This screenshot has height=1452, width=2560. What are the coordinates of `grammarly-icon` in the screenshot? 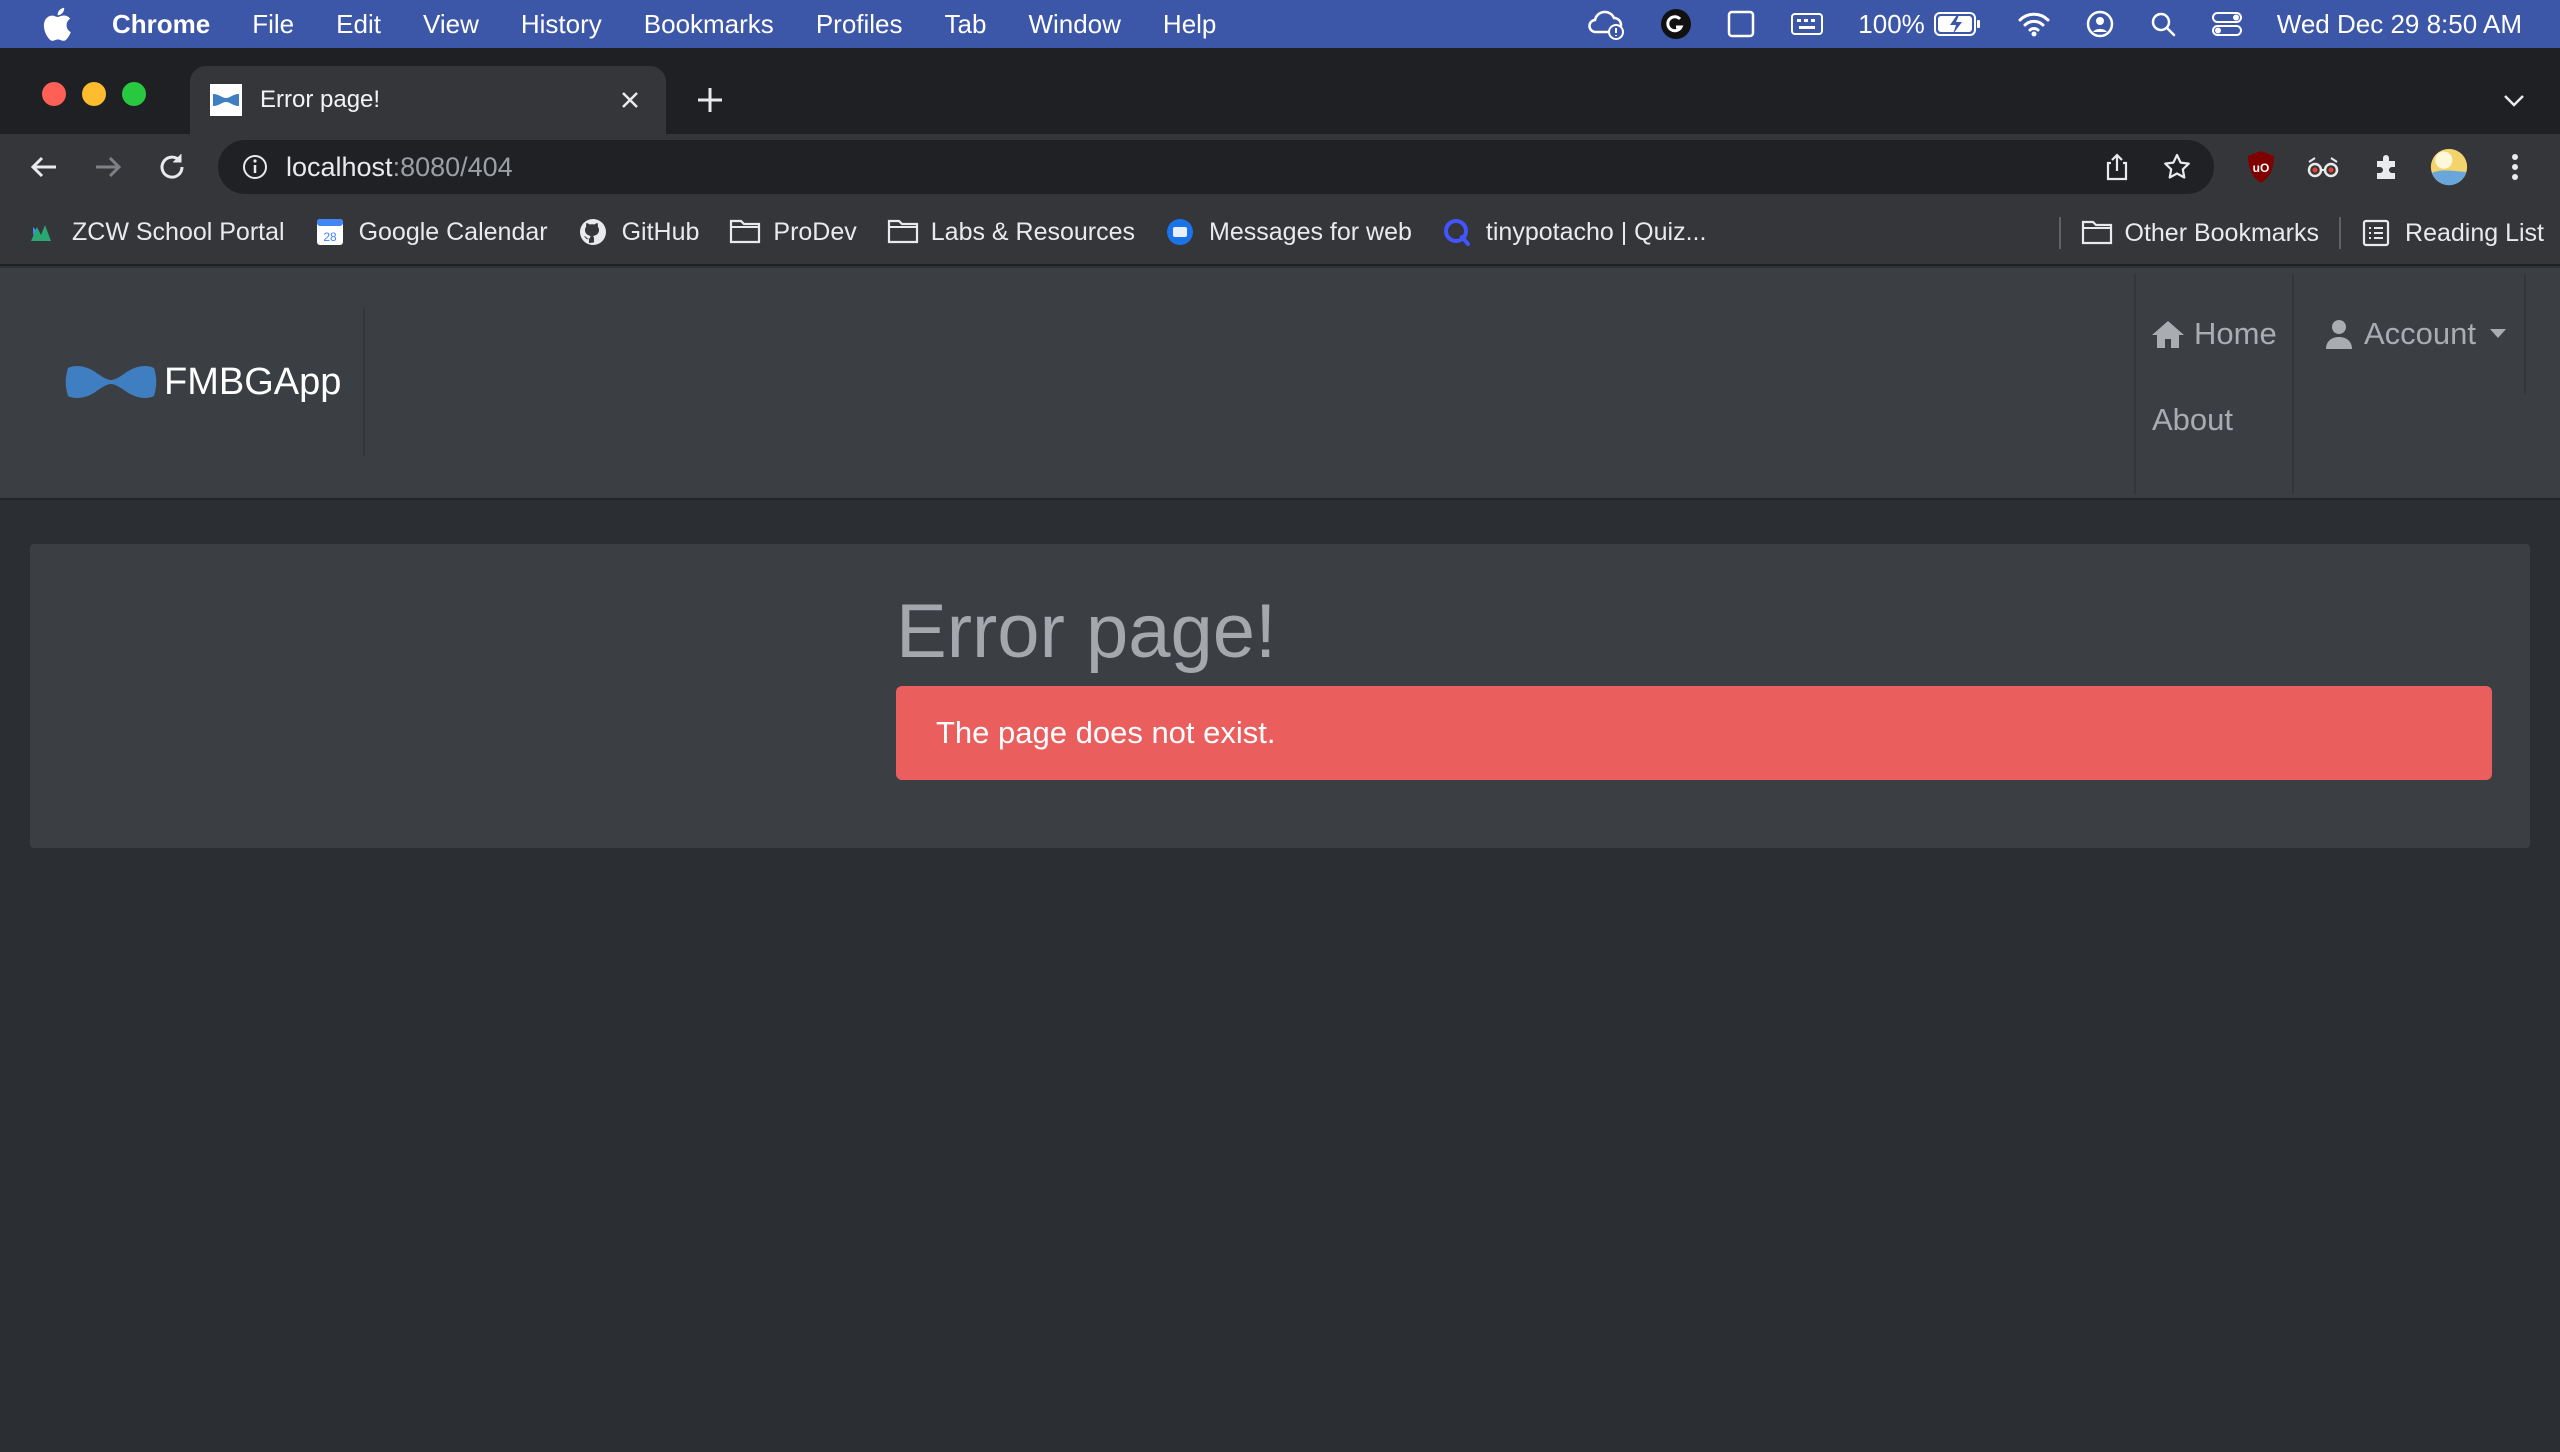 It's located at (1676, 24).